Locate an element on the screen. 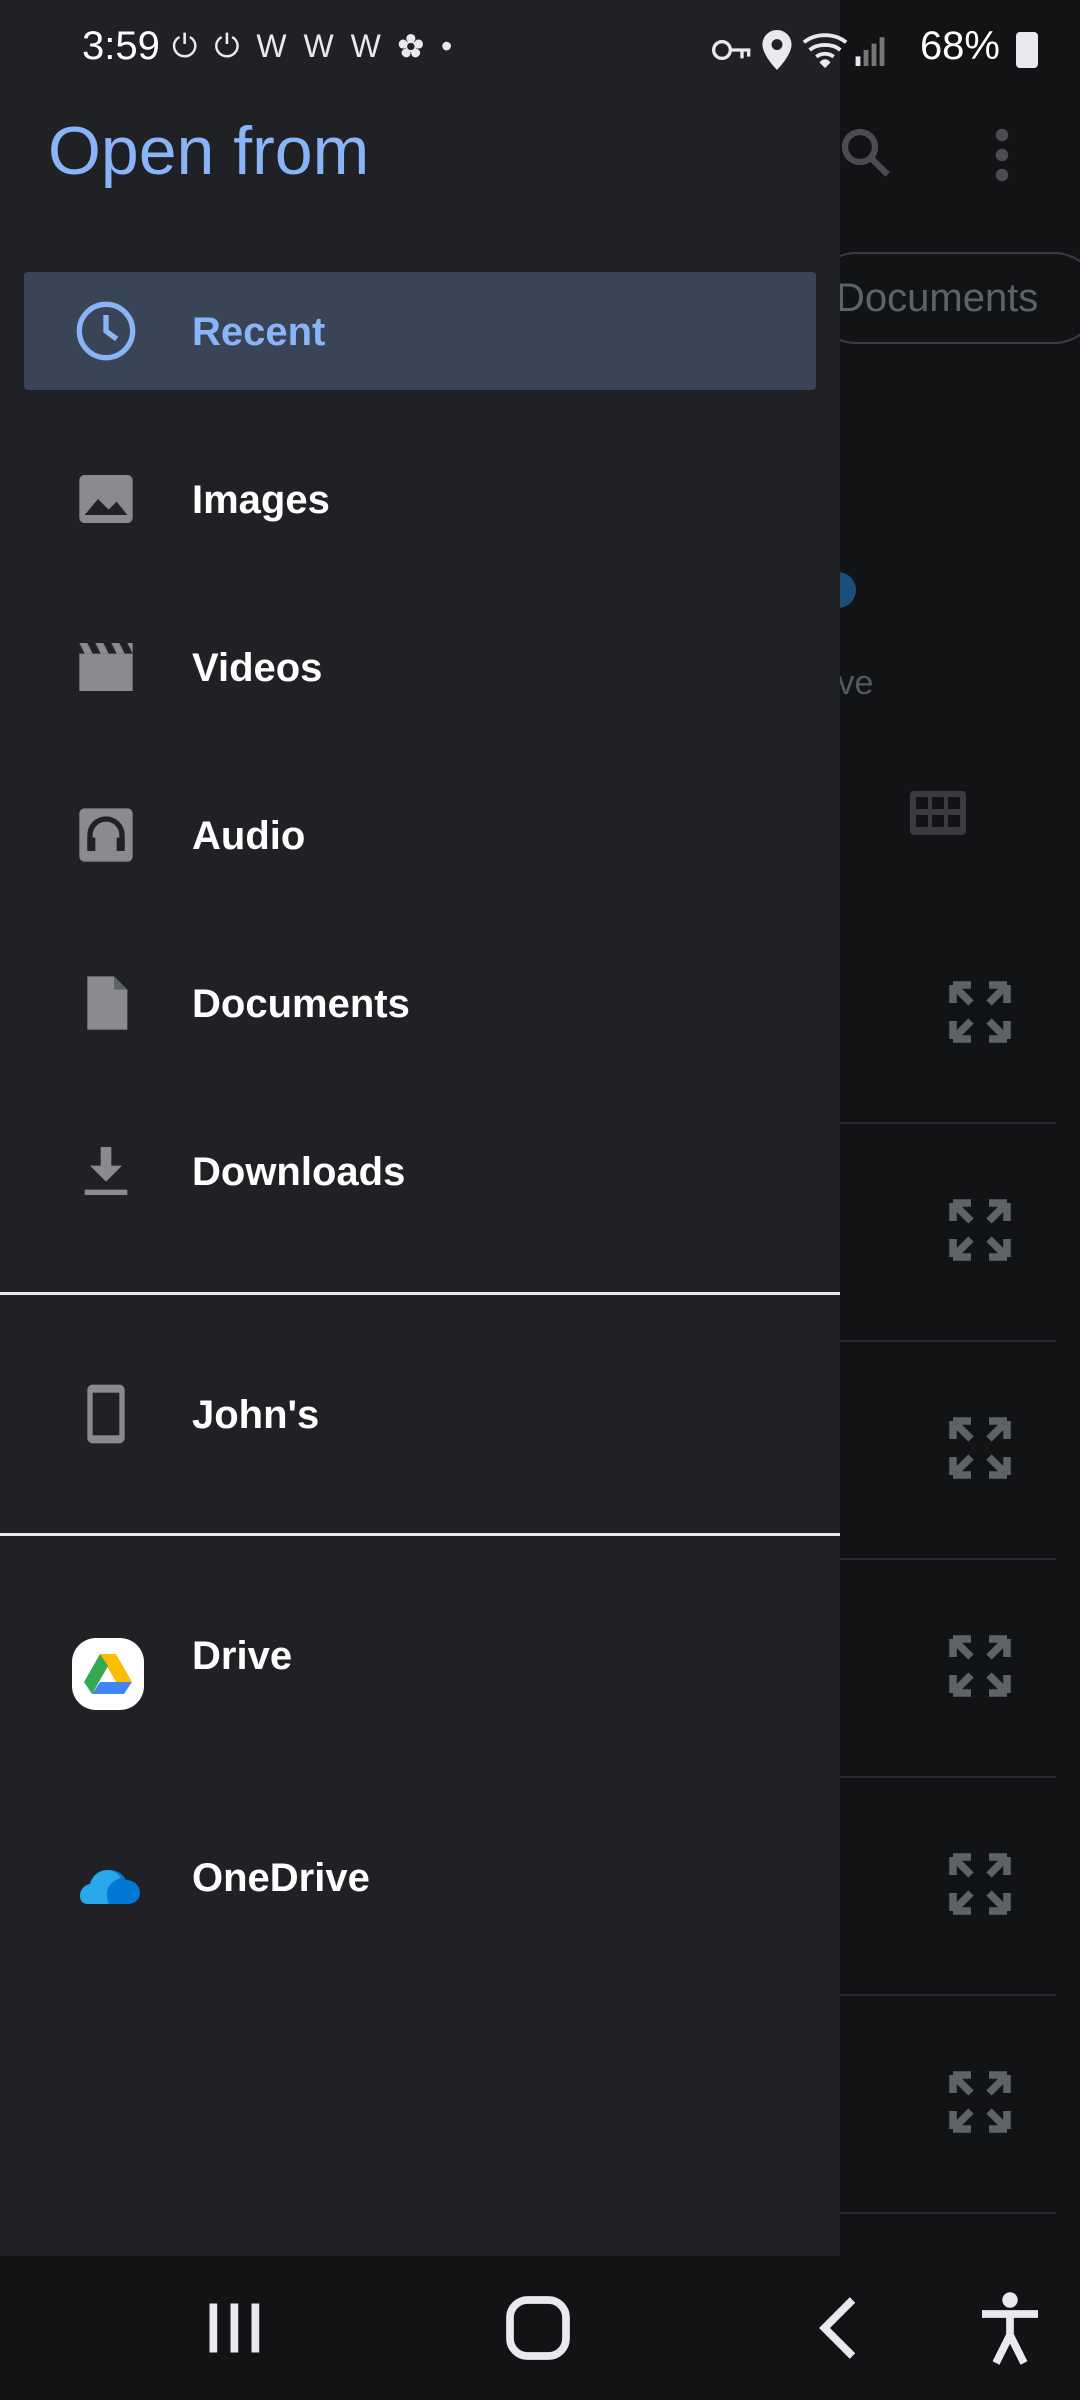  nav-item-videos: Videos is located at coordinates (420, 667).